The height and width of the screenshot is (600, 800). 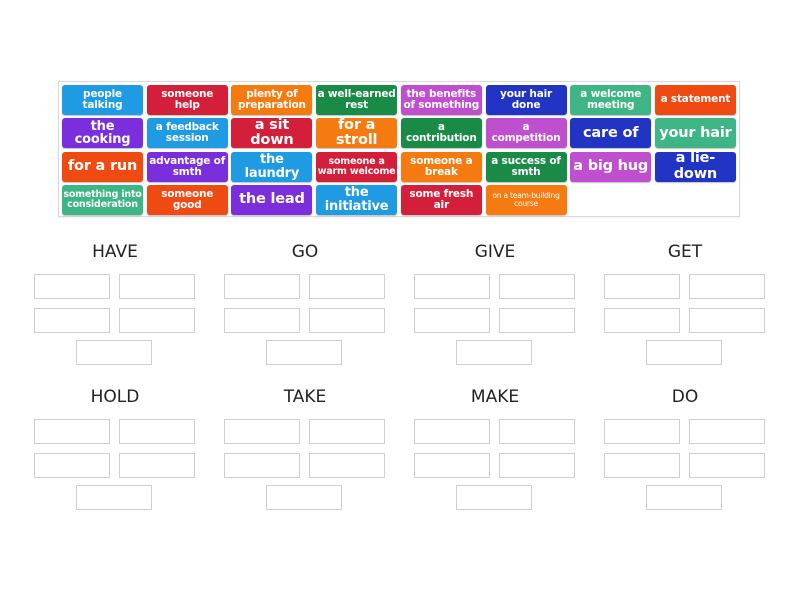 I want to click on word-tile: for a stroll, so click(x=357, y=133).